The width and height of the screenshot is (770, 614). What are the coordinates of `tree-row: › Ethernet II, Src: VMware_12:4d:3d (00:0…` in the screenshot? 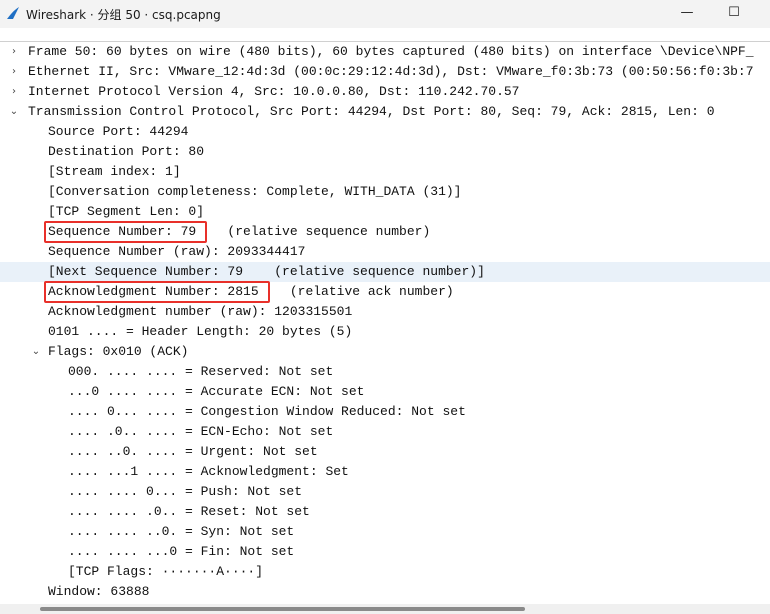 It's located at (385, 72).